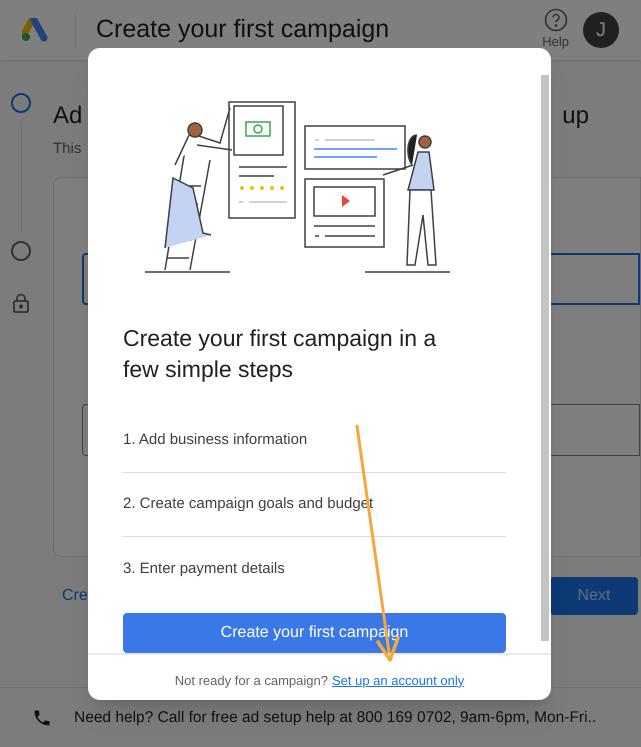  Describe the element at coordinates (335, 718) in the screenshot. I see `help-footer-text: Need help? Call for free ad setup help at 800 169 0702, 9am-6pm, Mon-Fri..` at that location.